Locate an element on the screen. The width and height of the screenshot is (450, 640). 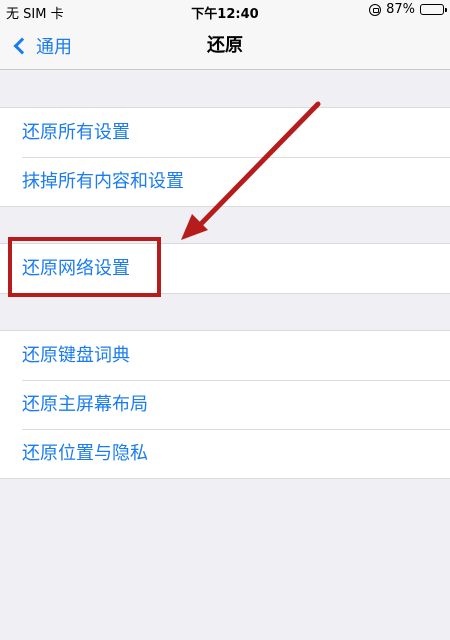
reset-keyboard-dictionary-button: 还原键盘词典 is located at coordinates (225, 355).